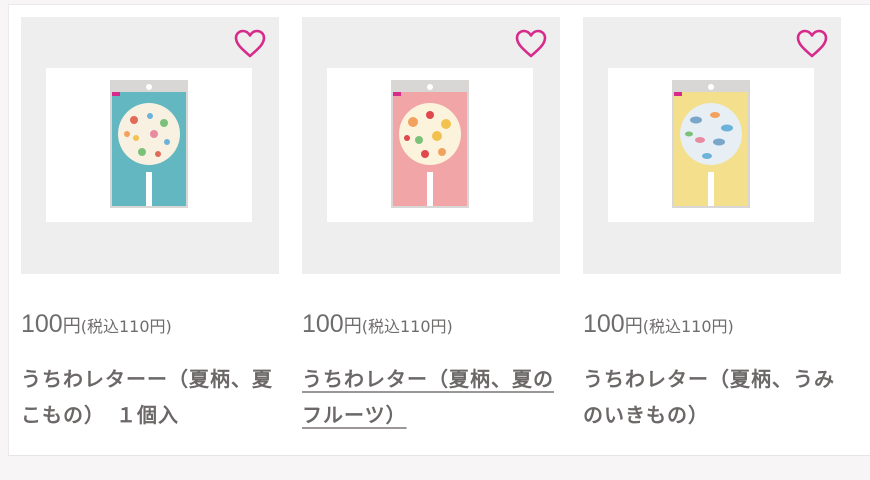 The height and width of the screenshot is (480, 870). I want to click on product-title-link: うちわレターー（夏柄、夏こもの） １個入, so click(152, 397).